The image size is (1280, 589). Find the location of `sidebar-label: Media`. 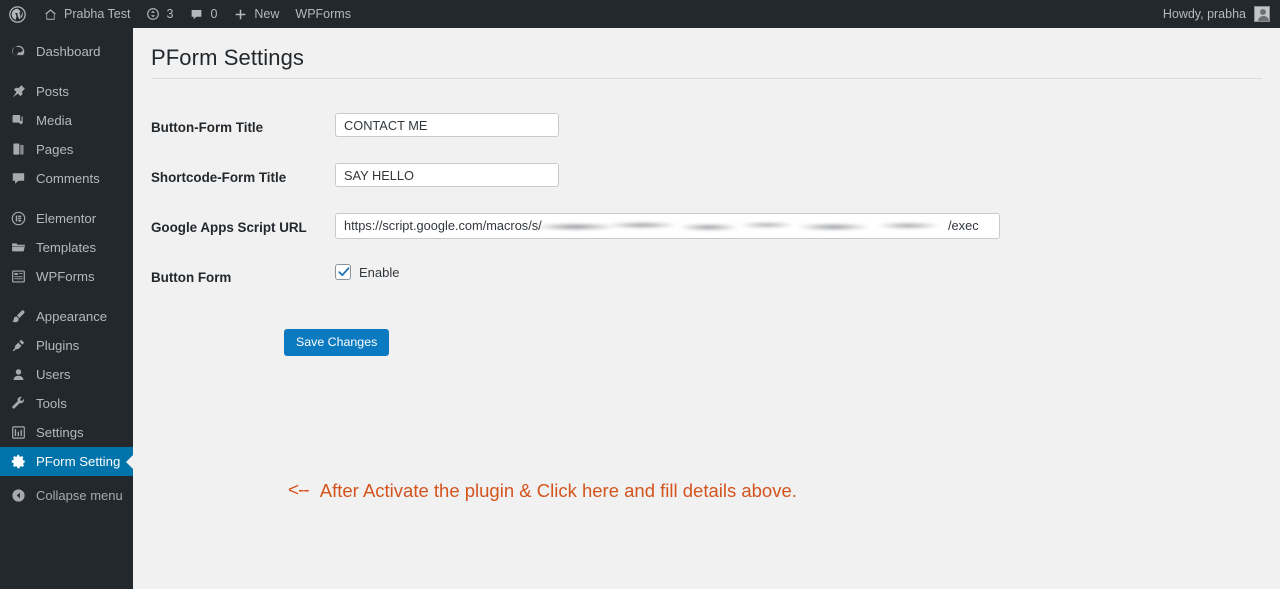

sidebar-label: Media is located at coordinates (54, 120).